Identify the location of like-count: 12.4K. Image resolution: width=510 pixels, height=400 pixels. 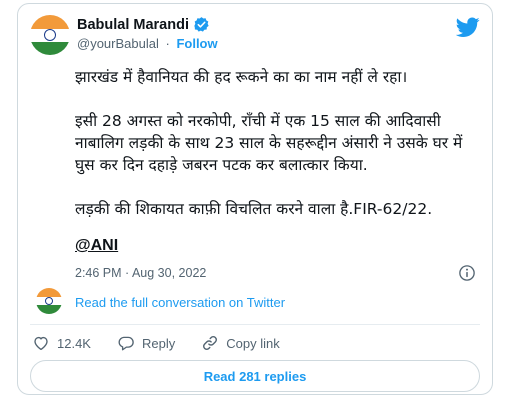
(74, 343).